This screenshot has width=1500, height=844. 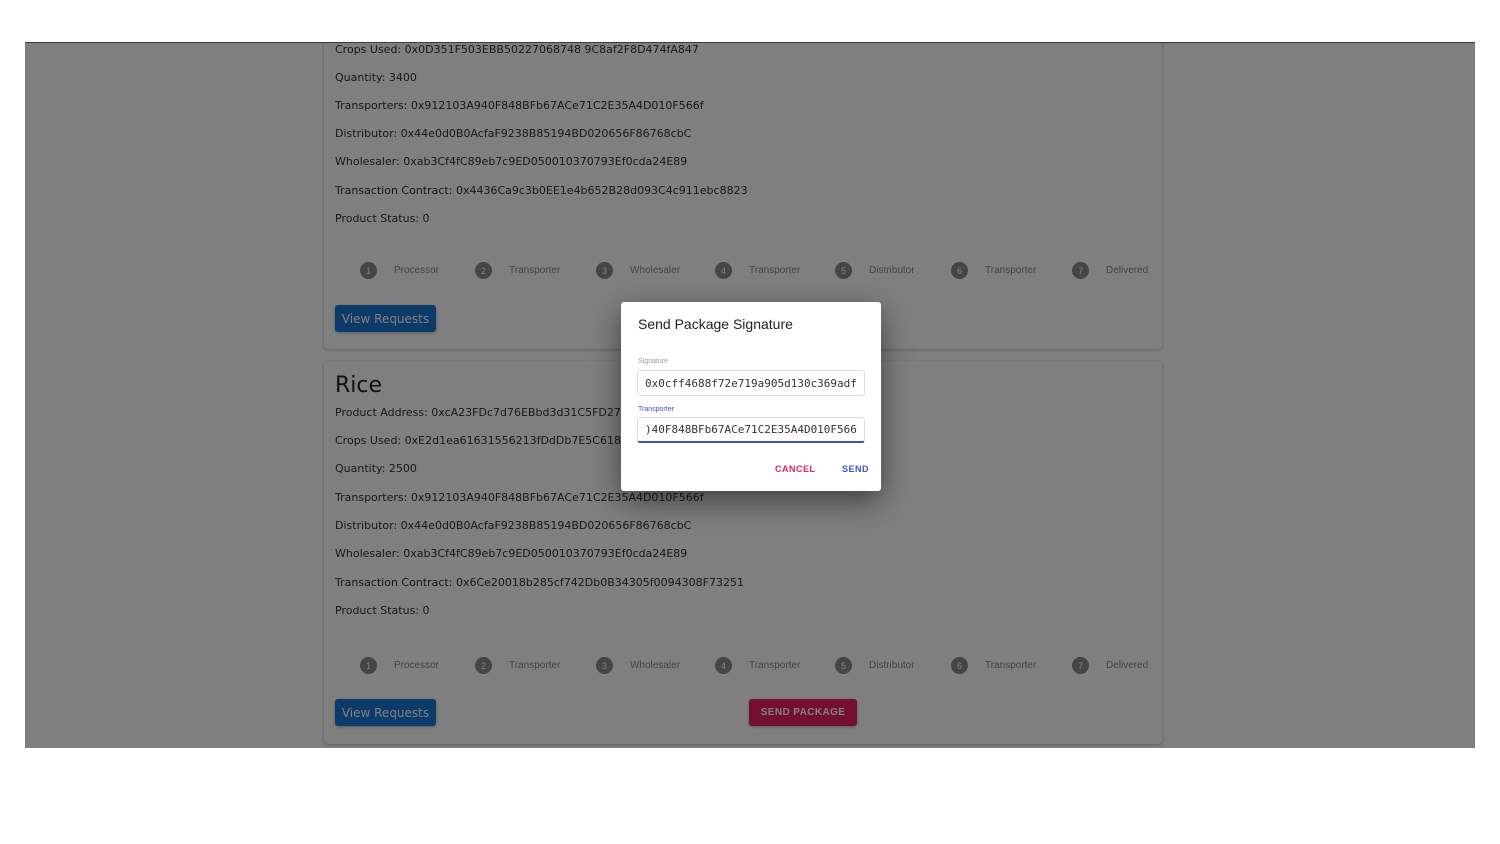 What do you see at coordinates (855, 469) in the screenshot?
I see `send-button: SEND` at bounding box center [855, 469].